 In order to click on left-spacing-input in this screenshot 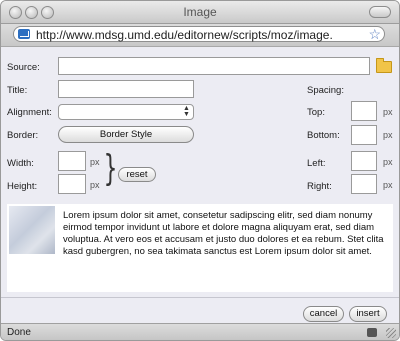, I will do `click(364, 161)`.